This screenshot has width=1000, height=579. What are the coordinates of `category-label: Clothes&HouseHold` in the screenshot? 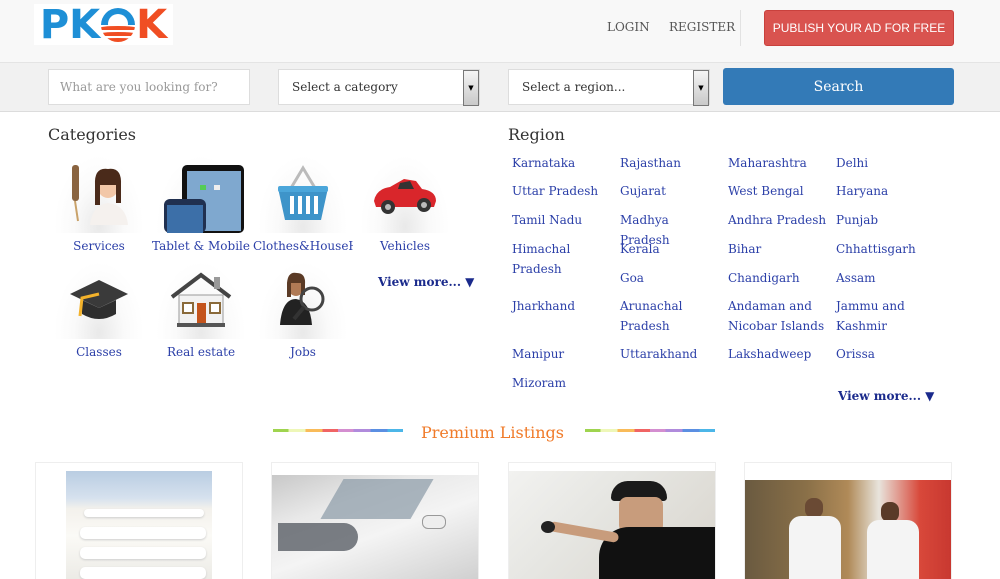 It's located at (303, 246).